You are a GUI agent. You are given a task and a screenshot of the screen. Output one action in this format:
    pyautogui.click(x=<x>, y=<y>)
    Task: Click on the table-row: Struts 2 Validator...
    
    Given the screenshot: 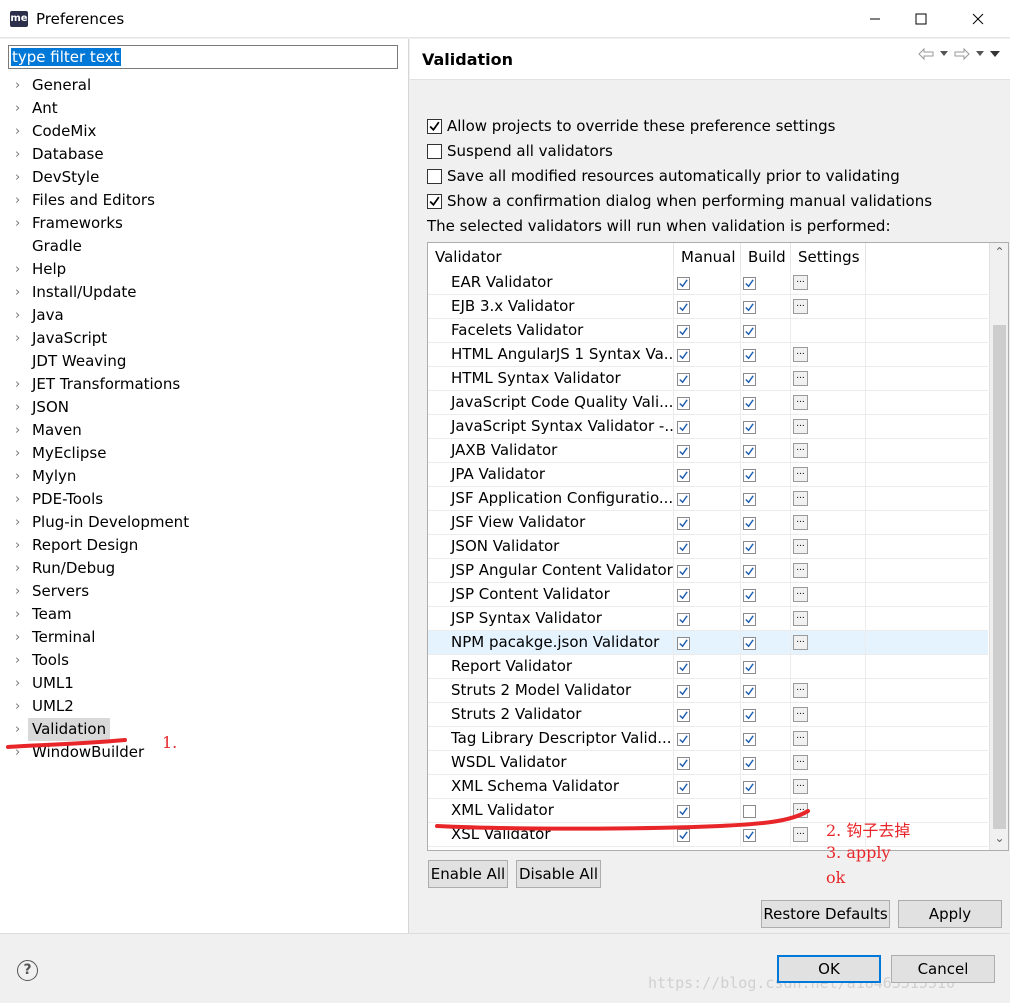 What is the action you would take?
    pyautogui.click(x=708, y=715)
    